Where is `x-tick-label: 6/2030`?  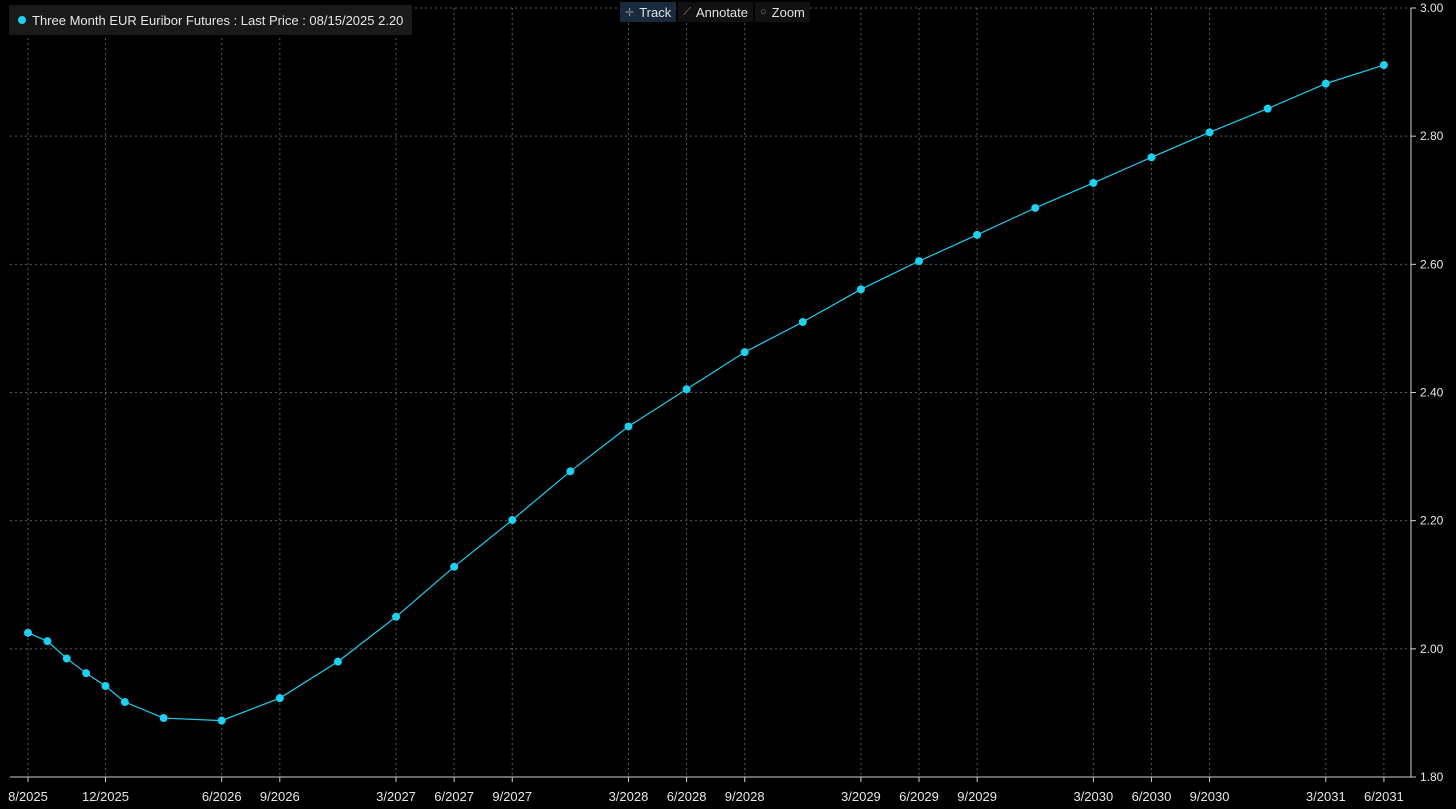
x-tick-label: 6/2030 is located at coordinates (1152, 796).